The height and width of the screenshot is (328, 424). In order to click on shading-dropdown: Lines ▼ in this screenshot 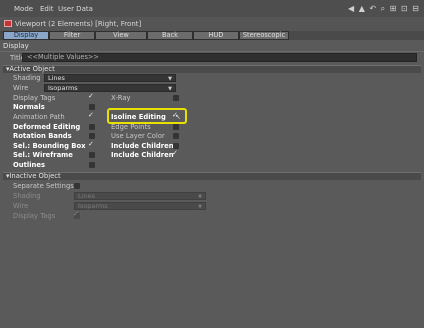, I will do `click(110, 78)`.